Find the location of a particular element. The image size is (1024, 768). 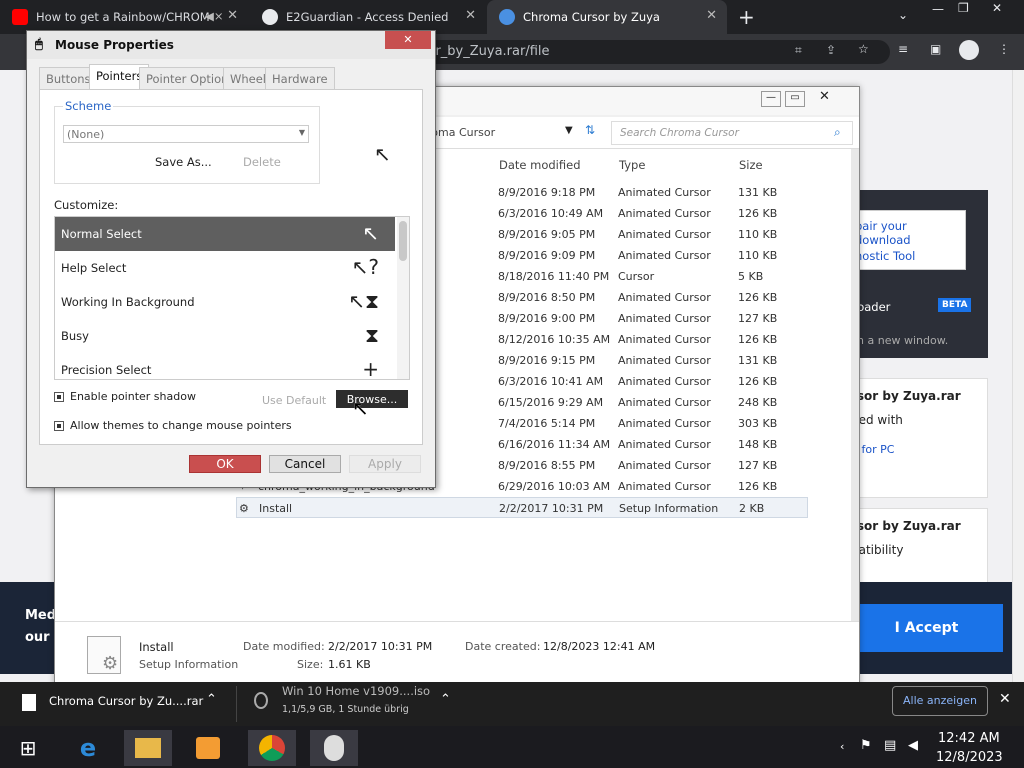

hourglass-icon: ⧗ is located at coordinates (371, 335).